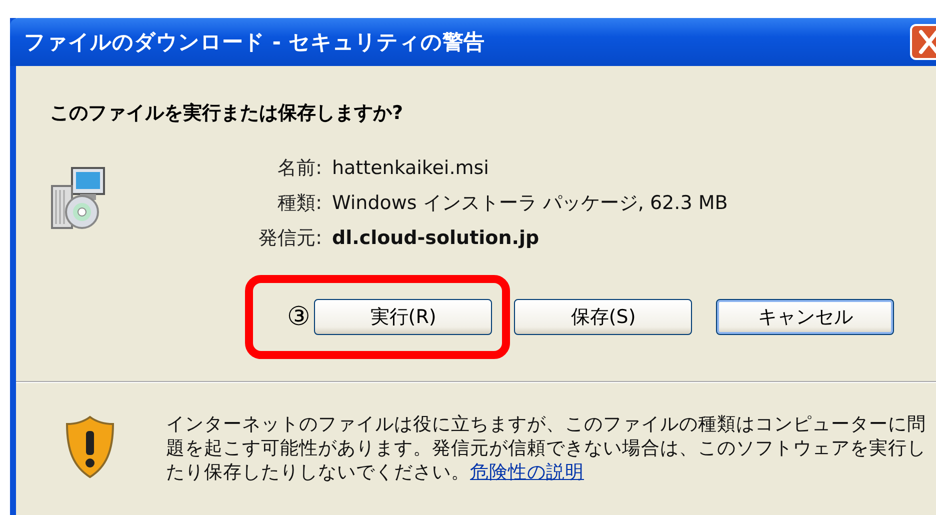 This screenshot has width=936, height=515. I want to click on warning-message: インターネットのファイルは役に立ちますが、このファイルの種類はコンピューターに問題を起こす可能性があります。発信元が信頼できない場合は、このソフトウェアを実行したり保存したりしないでください。危険性の説明, so click(546, 449).